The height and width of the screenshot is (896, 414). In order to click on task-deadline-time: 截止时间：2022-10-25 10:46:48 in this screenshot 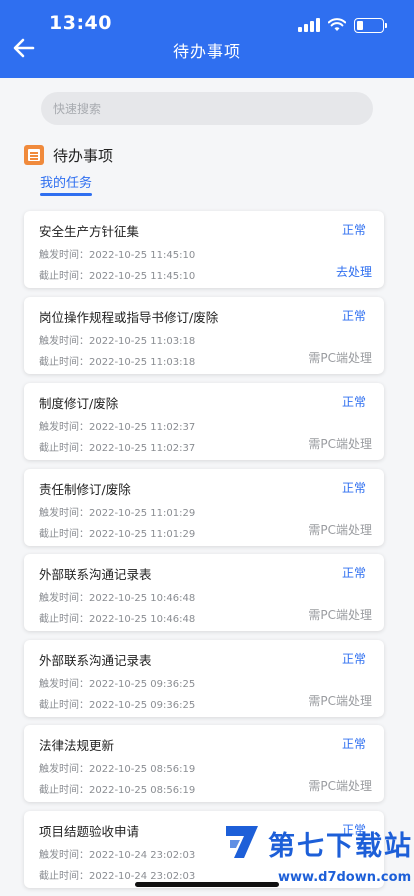, I will do `click(117, 619)`.